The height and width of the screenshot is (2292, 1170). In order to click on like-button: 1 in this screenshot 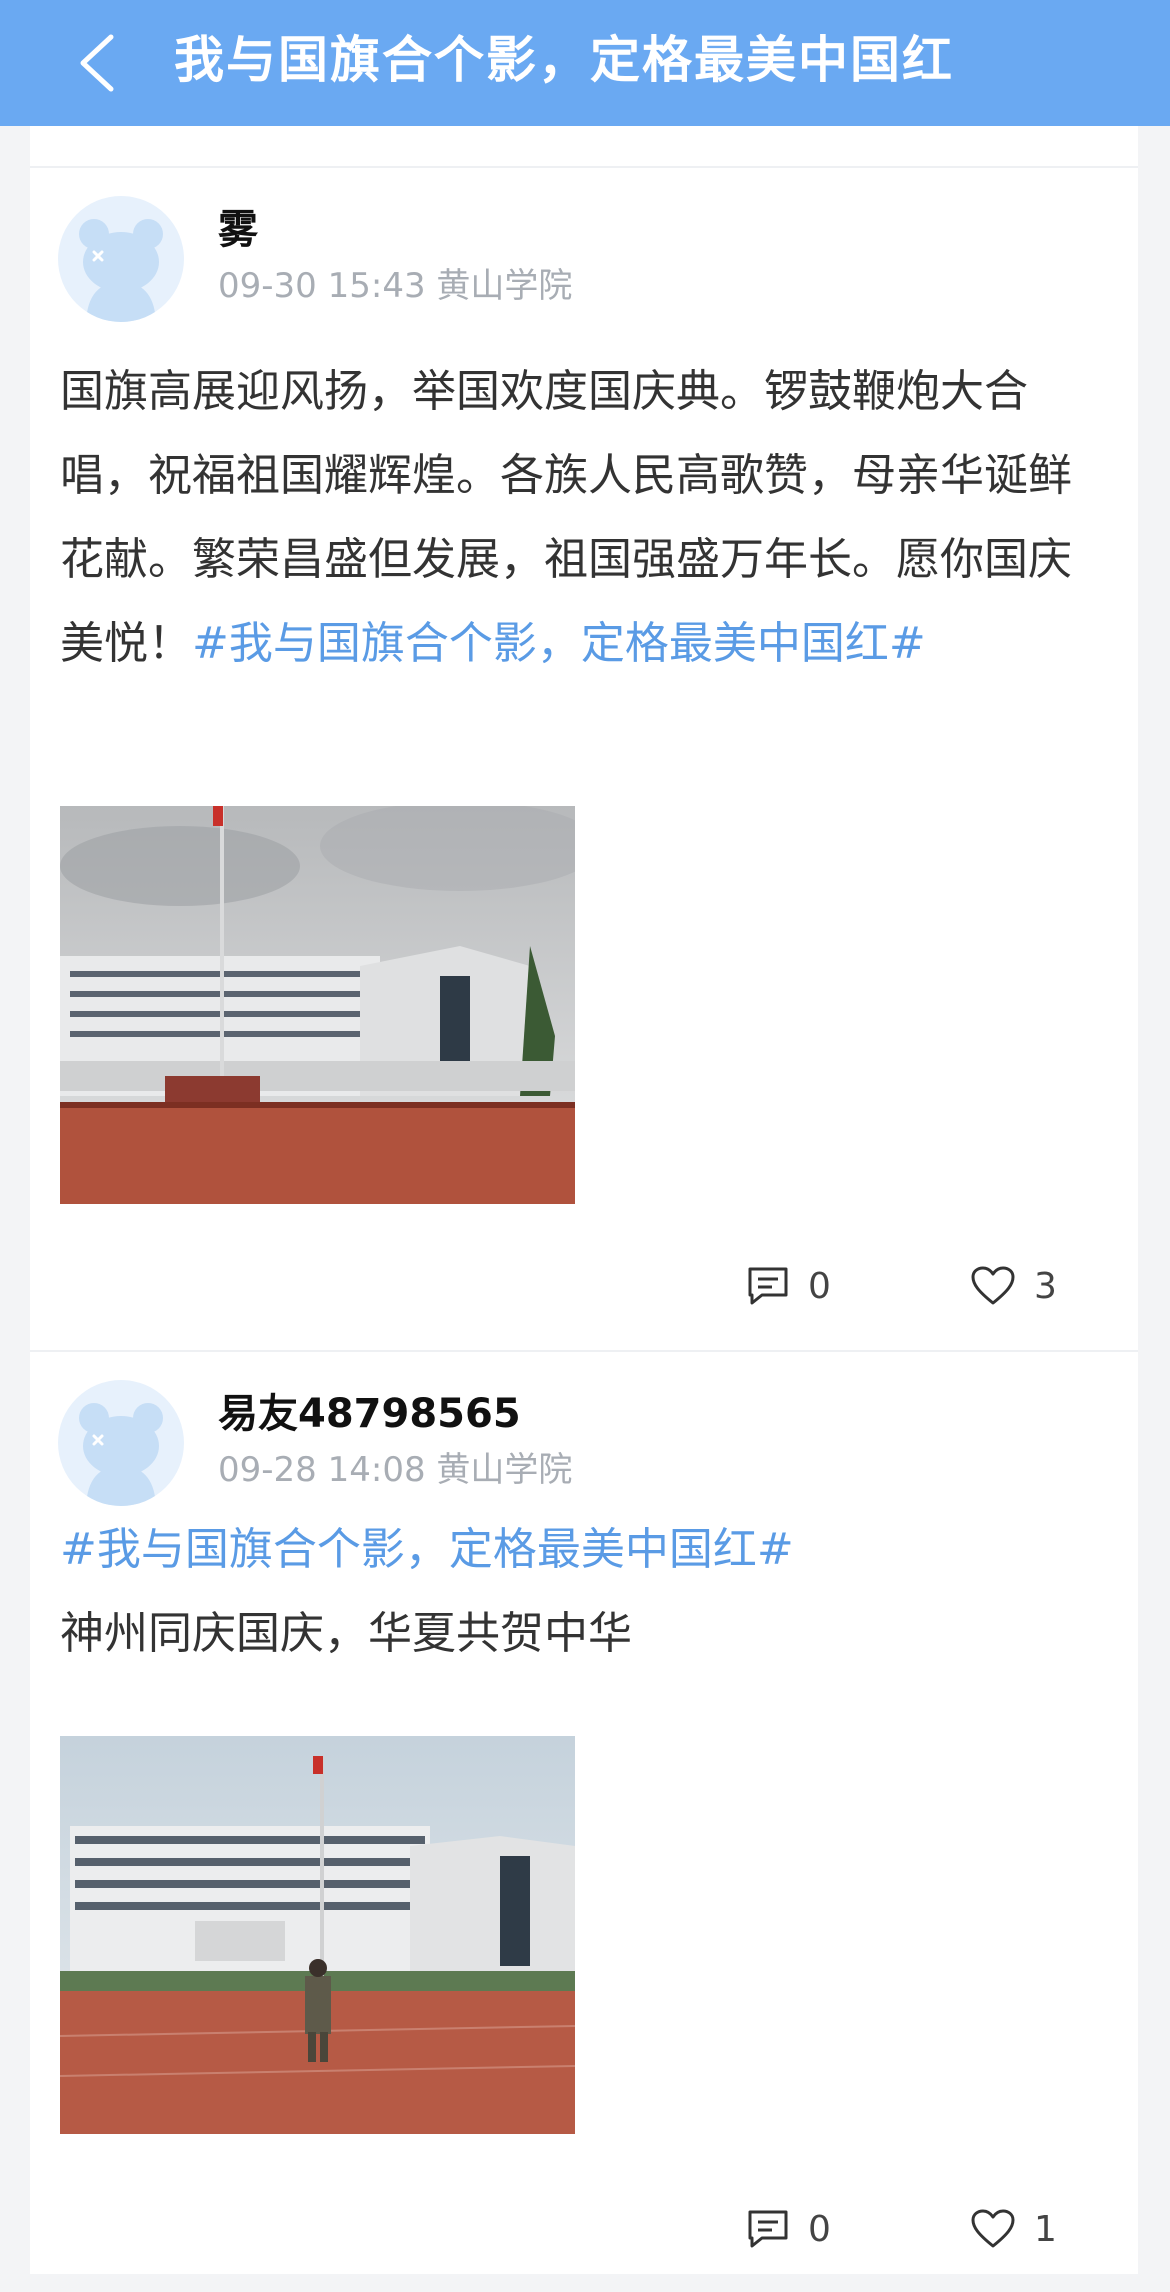, I will do `click(1013, 2229)`.